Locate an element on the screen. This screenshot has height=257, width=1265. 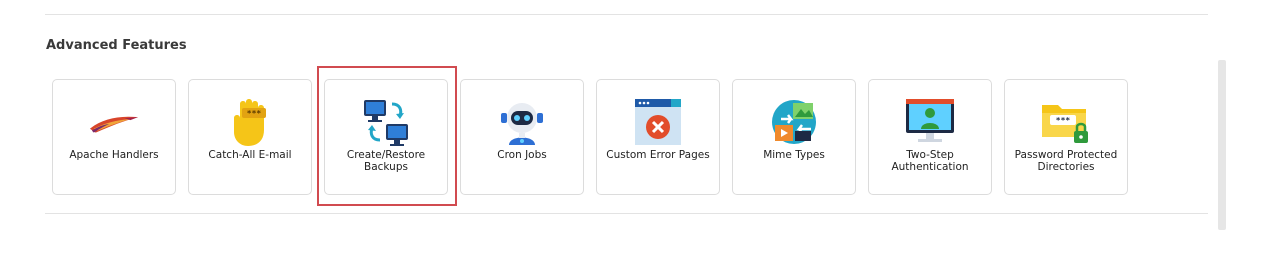
tile-apache-handlers: Apache Handlers is located at coordinates (114, 137).